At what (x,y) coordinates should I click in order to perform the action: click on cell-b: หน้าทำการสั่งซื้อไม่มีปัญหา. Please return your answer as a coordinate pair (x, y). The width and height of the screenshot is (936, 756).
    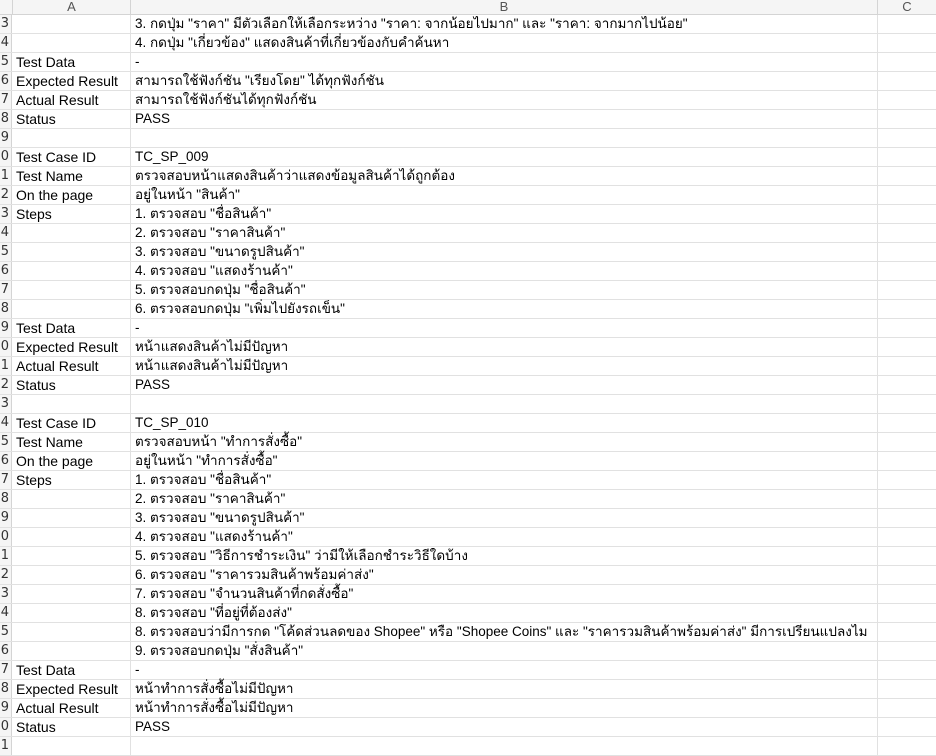
    Looking at the image, I should click on (504, 689).